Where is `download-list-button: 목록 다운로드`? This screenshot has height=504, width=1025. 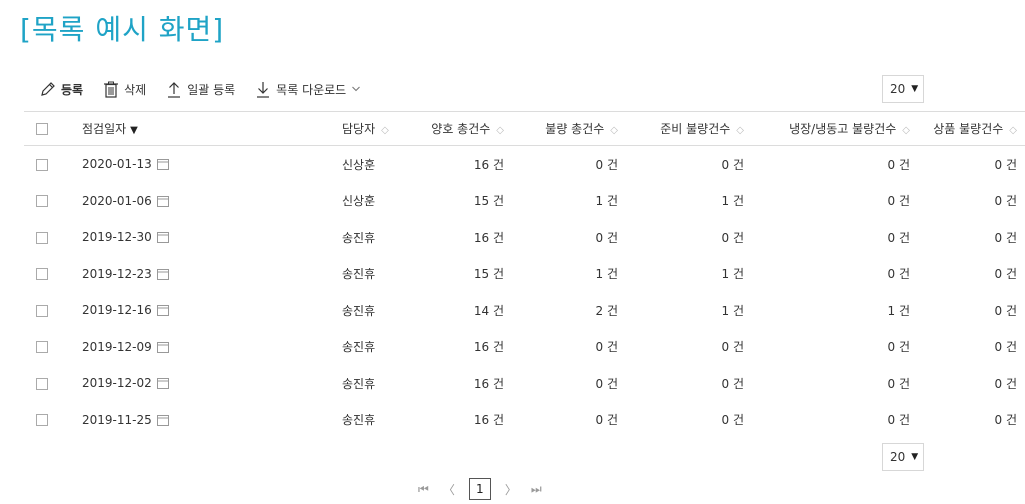 download-list-button: 목록 다운로드 is located at coordinates (308, 89).